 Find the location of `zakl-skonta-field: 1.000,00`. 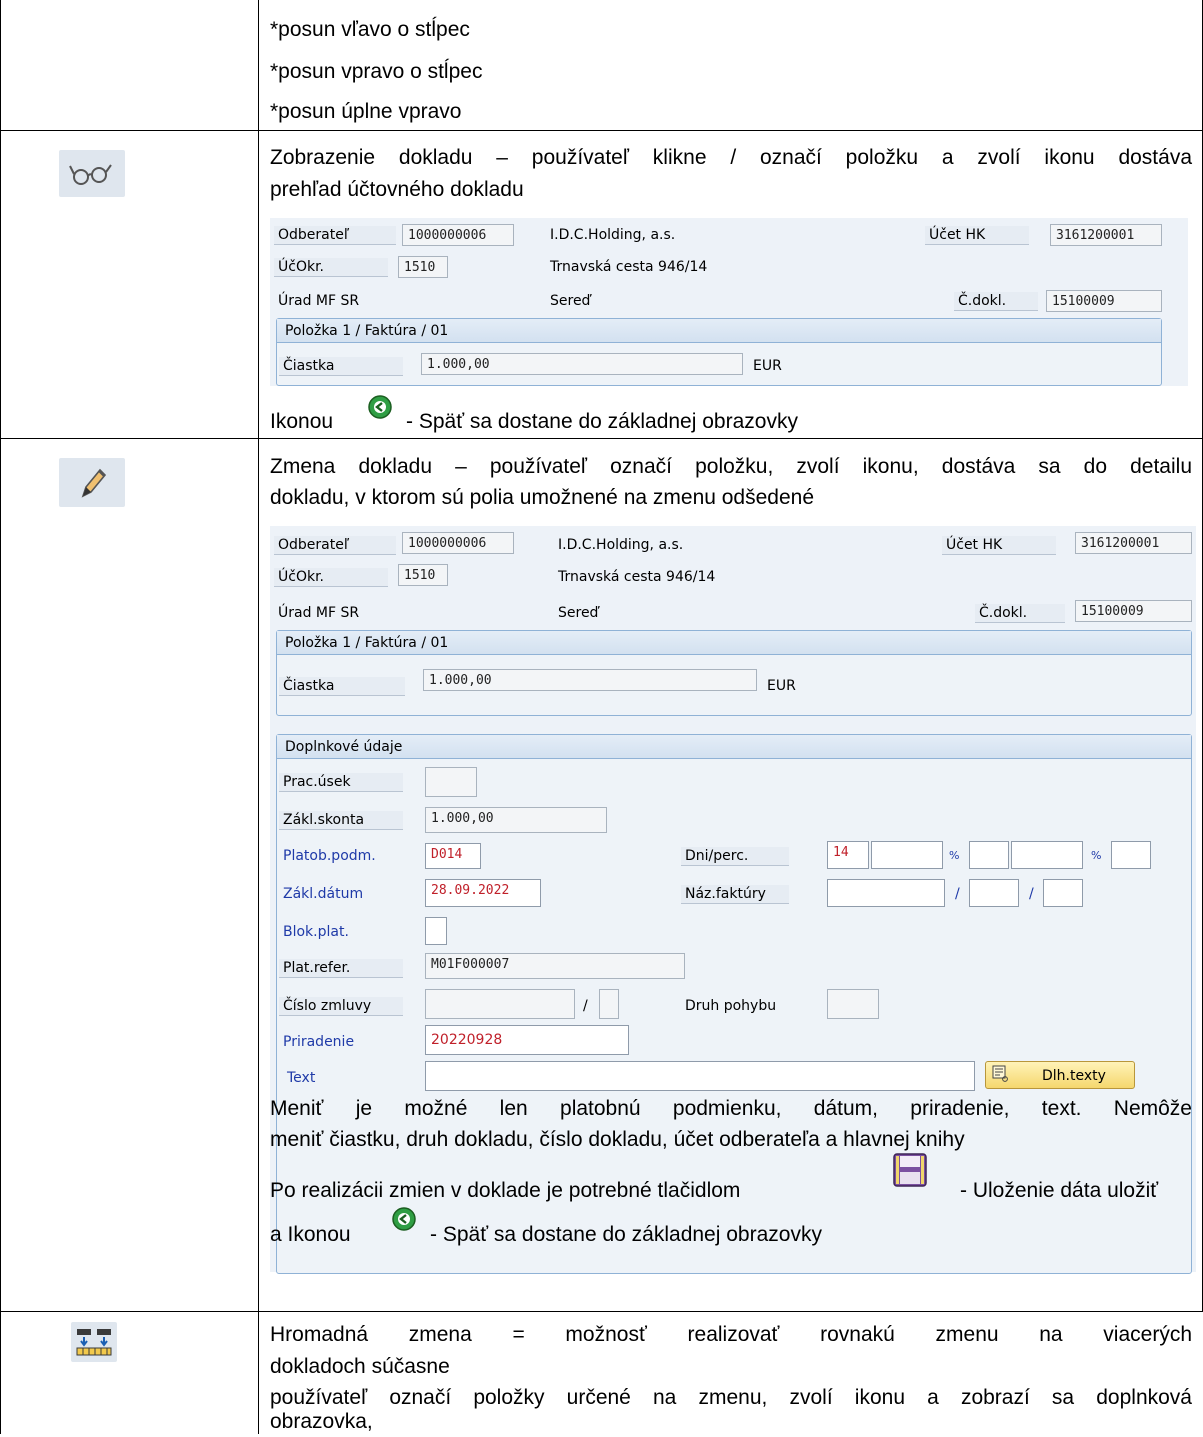

zakl-skonta-field: 1.000,00 is located at coordinates (516, 820).